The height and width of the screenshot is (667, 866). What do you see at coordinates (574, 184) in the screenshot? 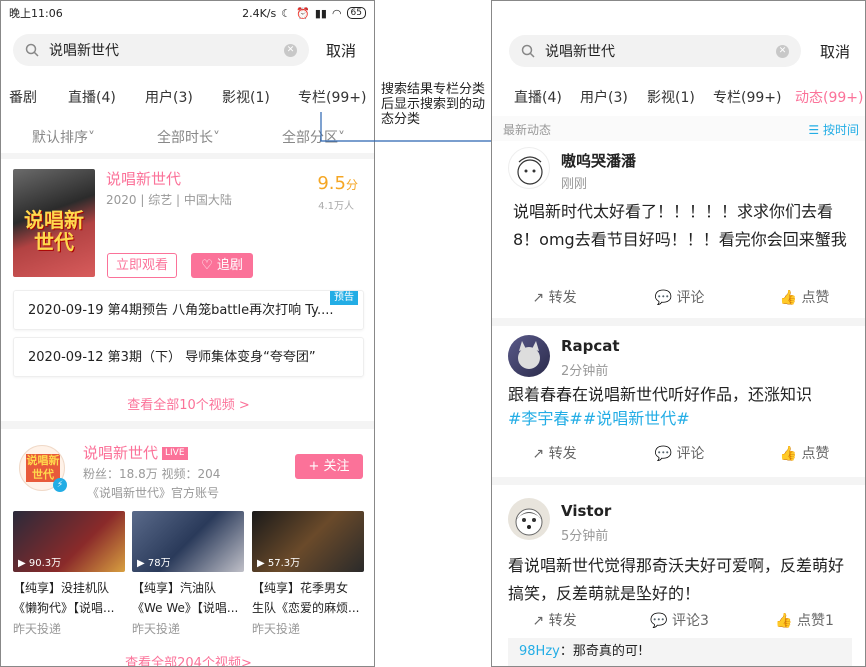
I see `post-time: 刚刚` at bounding box center [574, 184].